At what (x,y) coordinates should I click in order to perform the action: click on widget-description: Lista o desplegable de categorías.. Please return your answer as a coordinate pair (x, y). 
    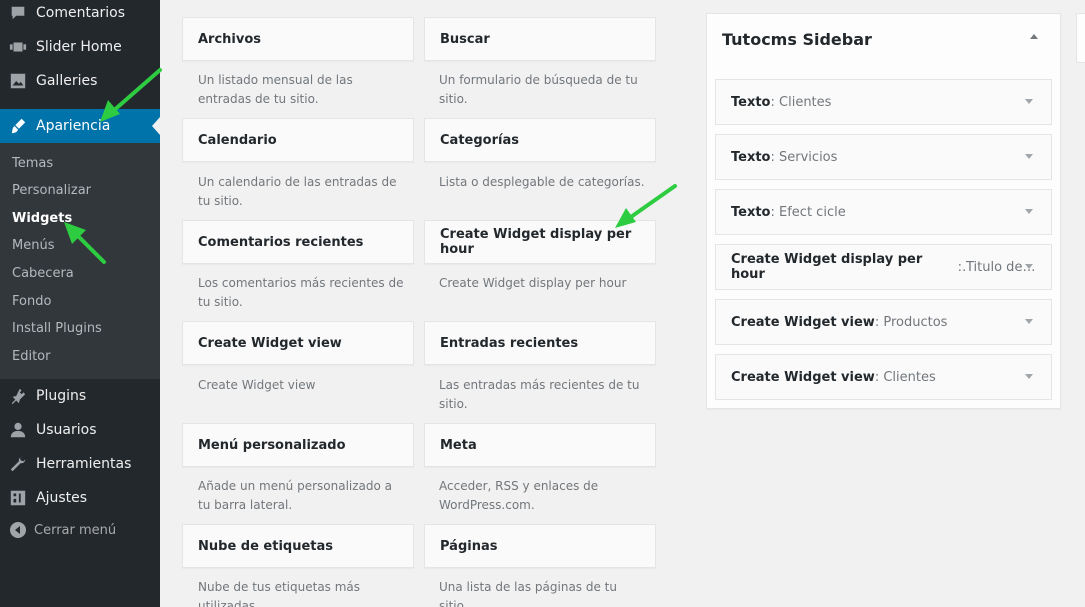
    Looking at the image, I should click on (542, 182).